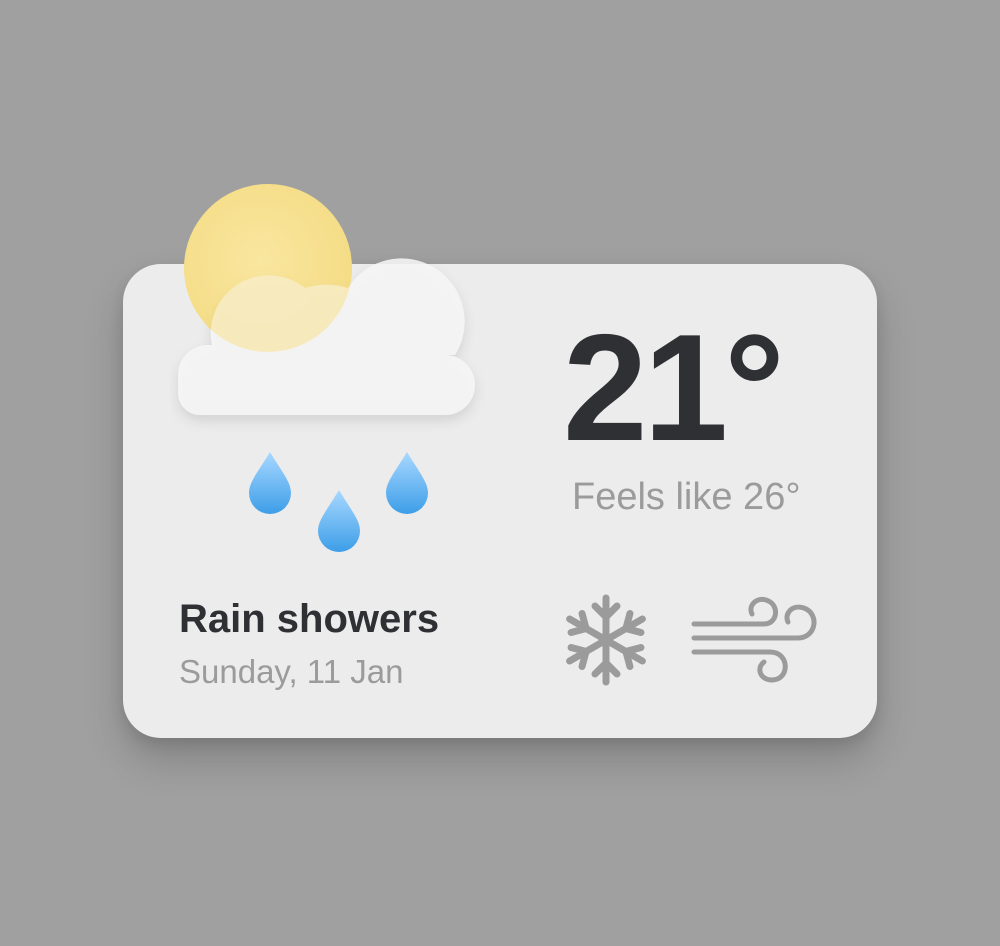 The width and height of the screenshot is (1000, 946). Describe the element at coordinates (291, 671) in the screenshot. I see `date-label: Sunday, 11 Jan` at that location.